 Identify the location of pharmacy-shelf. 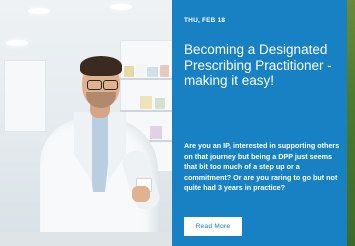
(25, 96).